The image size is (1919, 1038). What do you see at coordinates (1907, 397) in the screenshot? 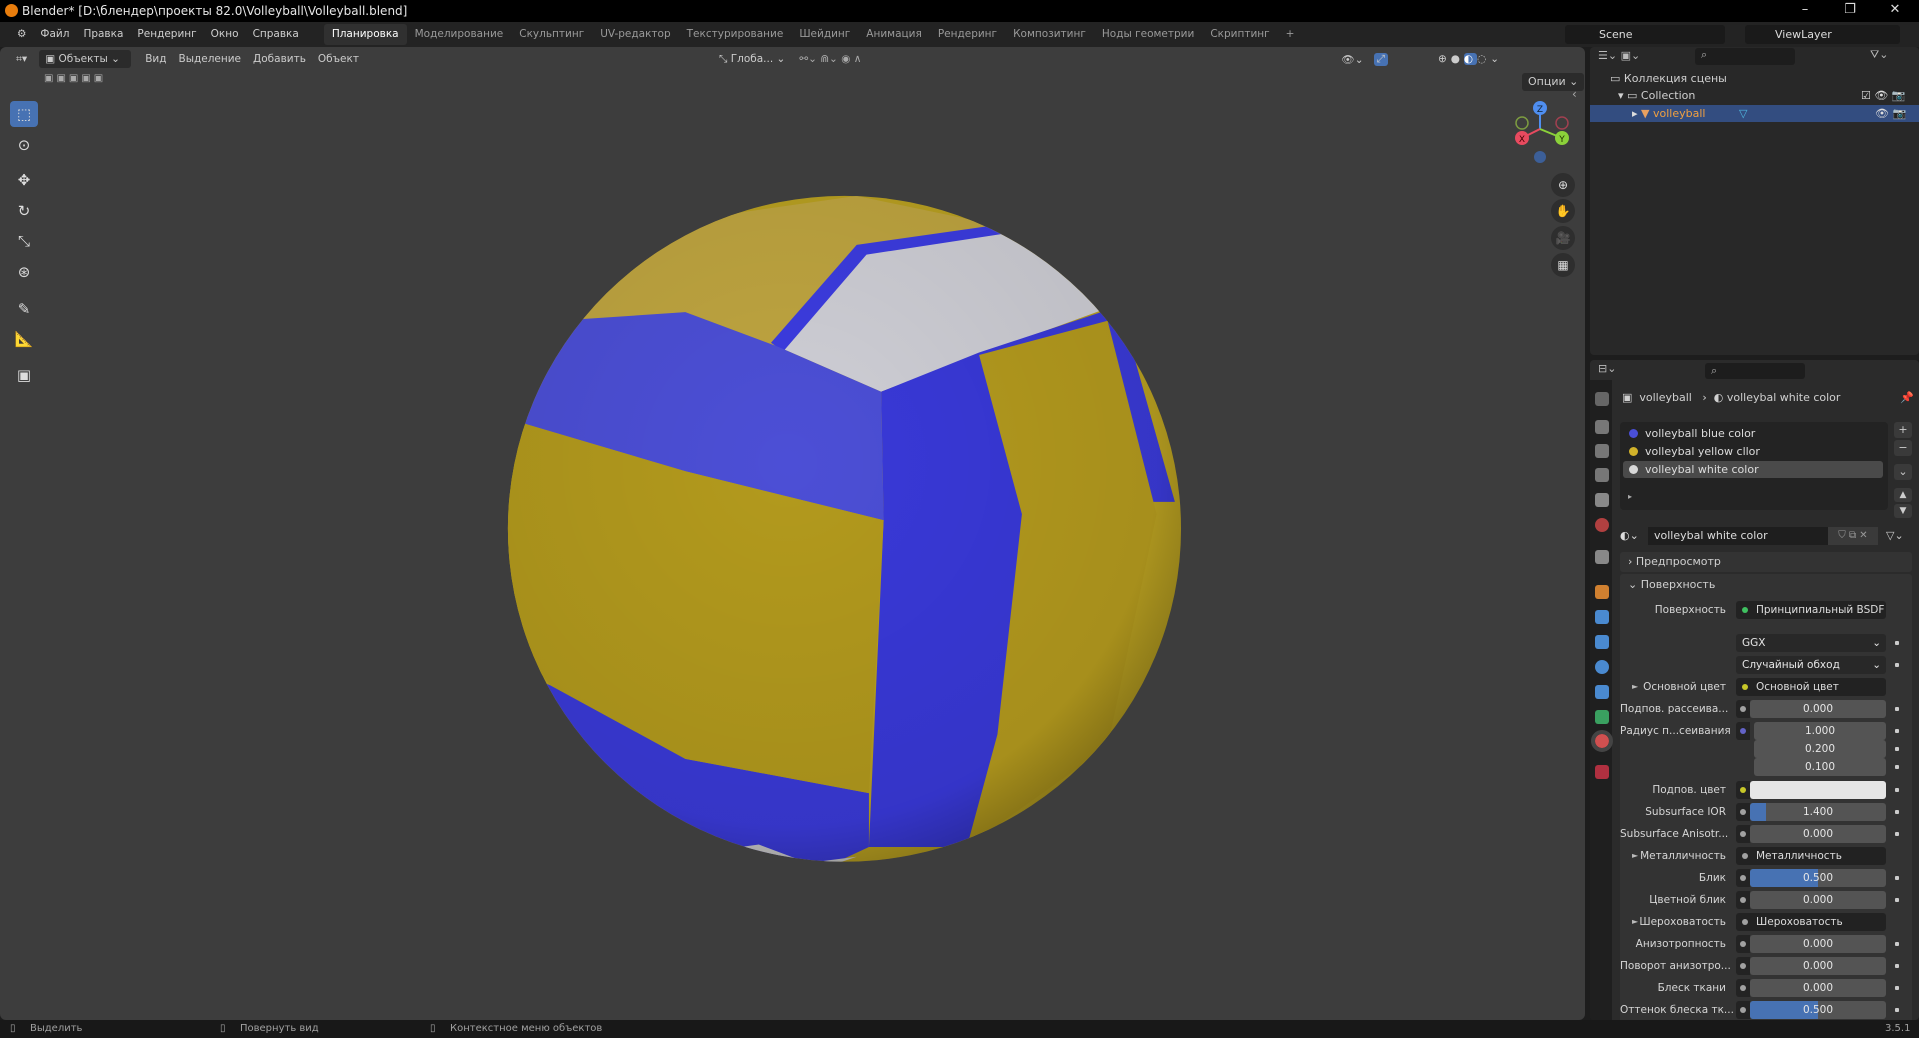
I see `pin-icon: 📌` at bounding box center [1907, 397].